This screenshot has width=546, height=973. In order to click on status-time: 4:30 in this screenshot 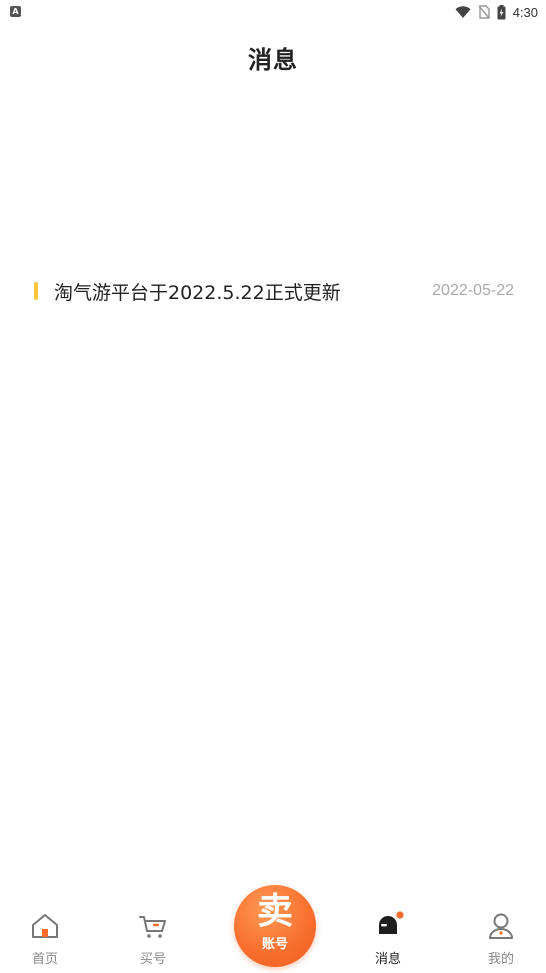, I will do `click(525, 12)`.